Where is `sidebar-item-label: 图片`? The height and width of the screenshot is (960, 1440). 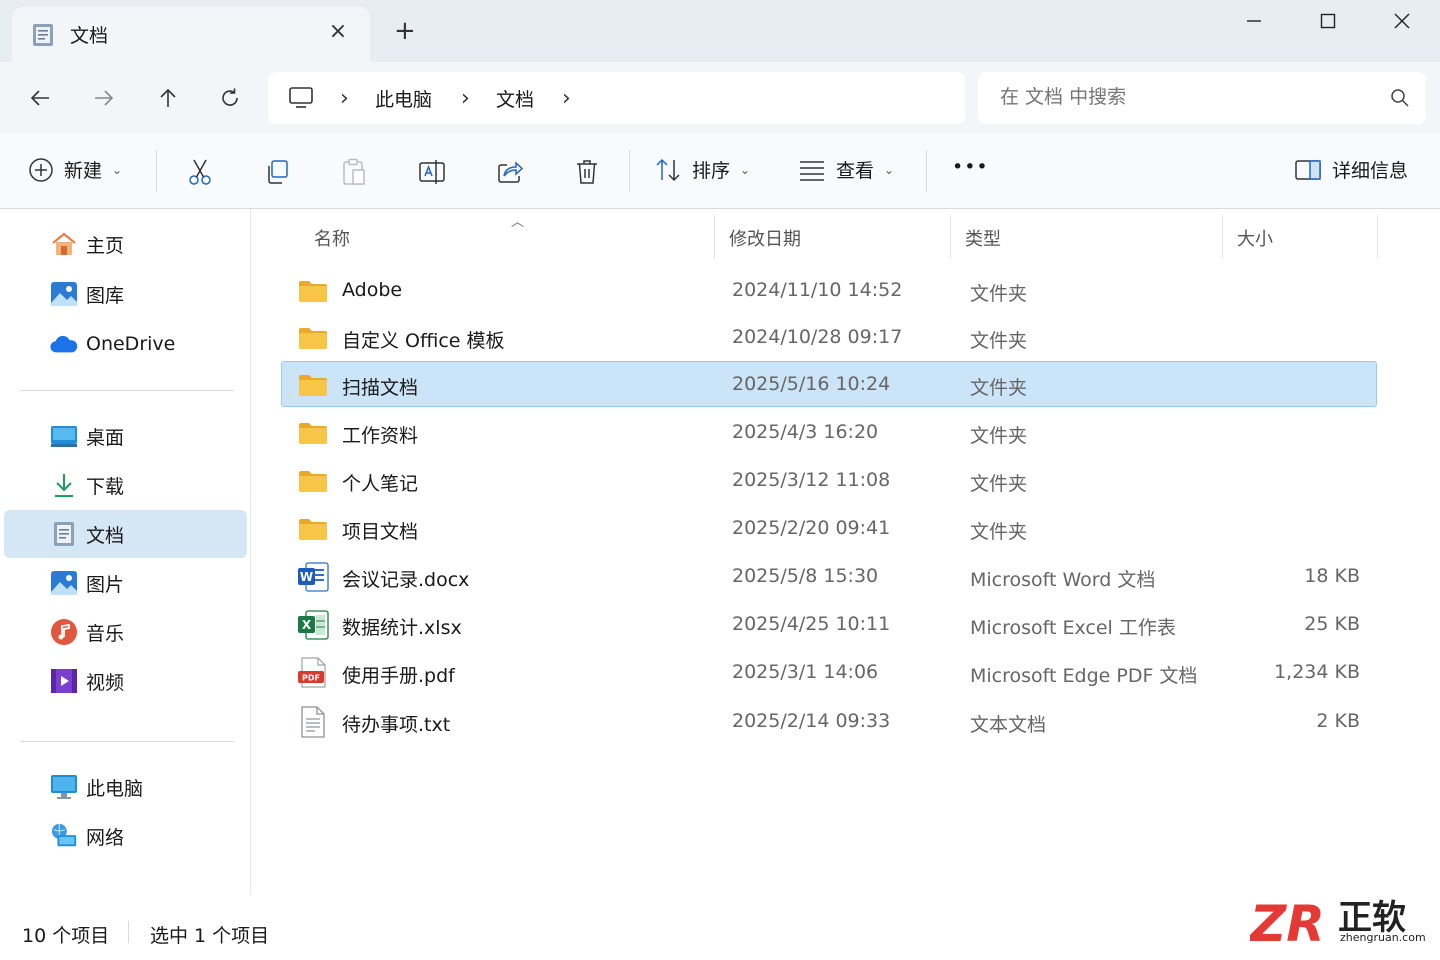
sidebar-item-label: 图片 is located at coordinates (105, 584).